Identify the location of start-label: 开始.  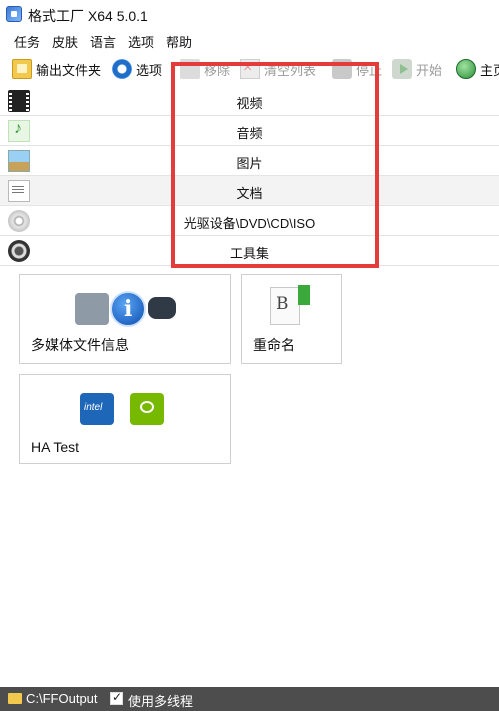
(429, 70).